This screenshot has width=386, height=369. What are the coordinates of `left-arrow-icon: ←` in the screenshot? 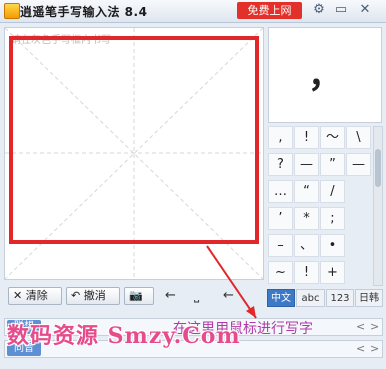 It's located at (170, 296).